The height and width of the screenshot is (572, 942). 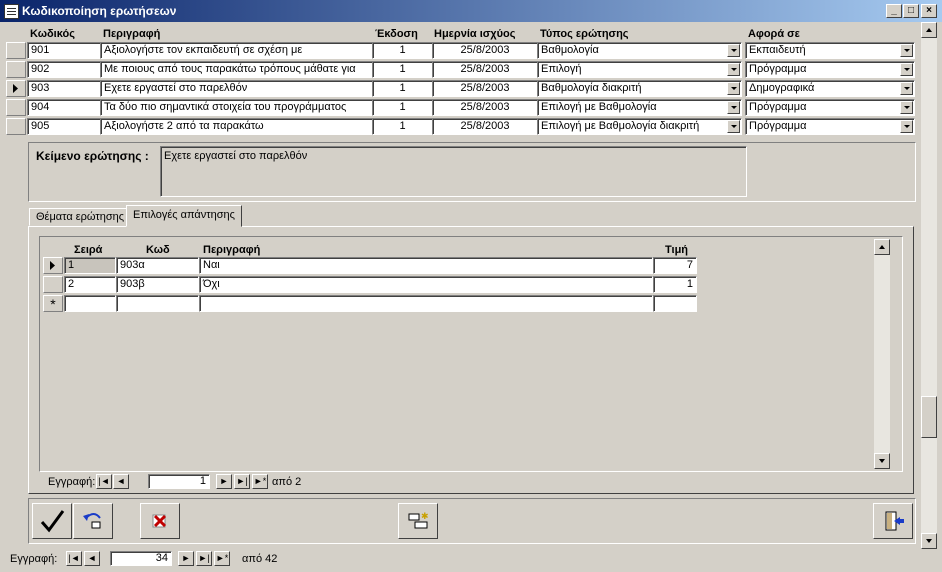 I want to click on header-type: Τύπος ερώτησης, so click(x=584, y=34).